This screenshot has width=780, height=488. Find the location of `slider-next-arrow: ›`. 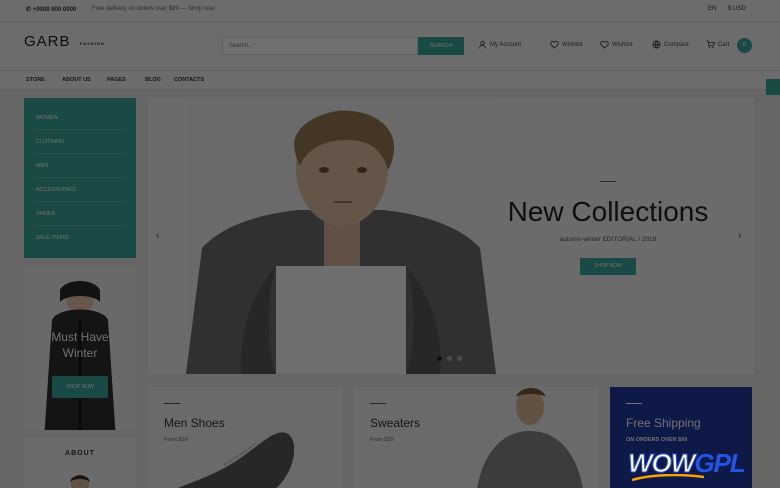

slider-next-arrow: › is located at coordinates (739, 235).